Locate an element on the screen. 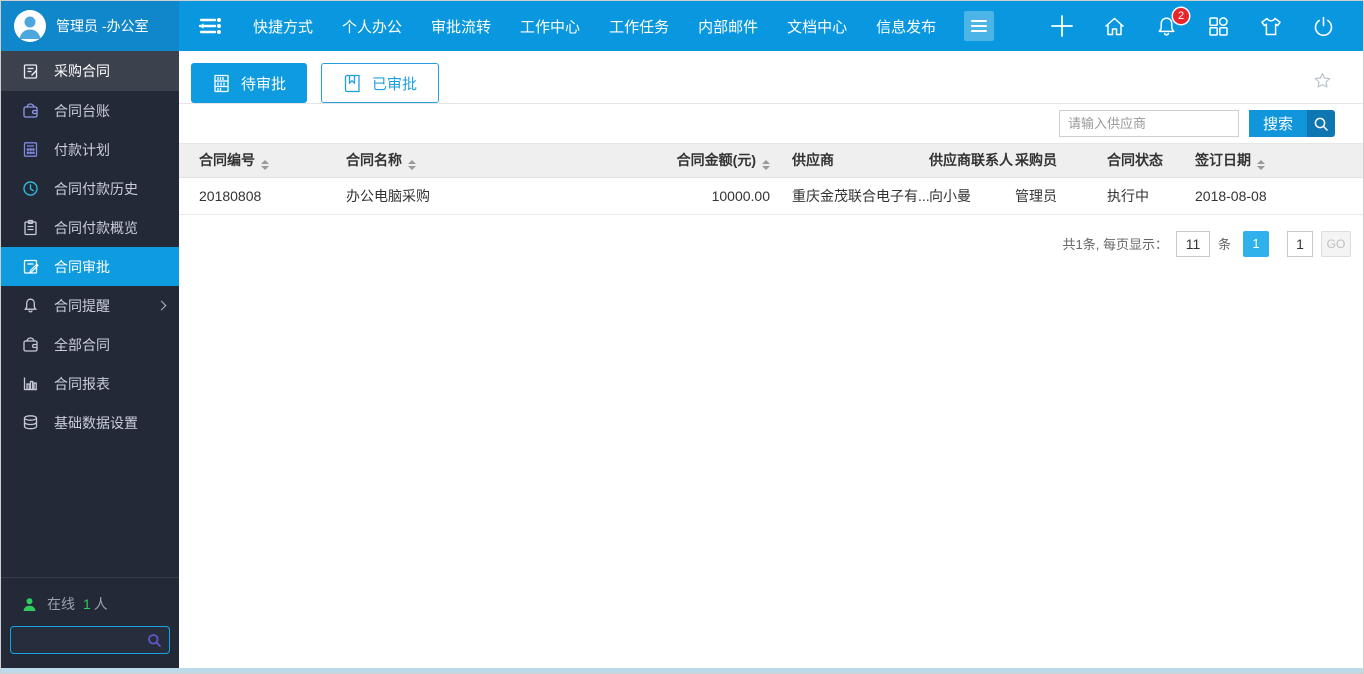 Image resolution: width=1364 pixels, height=674 pixels. notification-badge: 2 is located at coordinates (1181, 15).